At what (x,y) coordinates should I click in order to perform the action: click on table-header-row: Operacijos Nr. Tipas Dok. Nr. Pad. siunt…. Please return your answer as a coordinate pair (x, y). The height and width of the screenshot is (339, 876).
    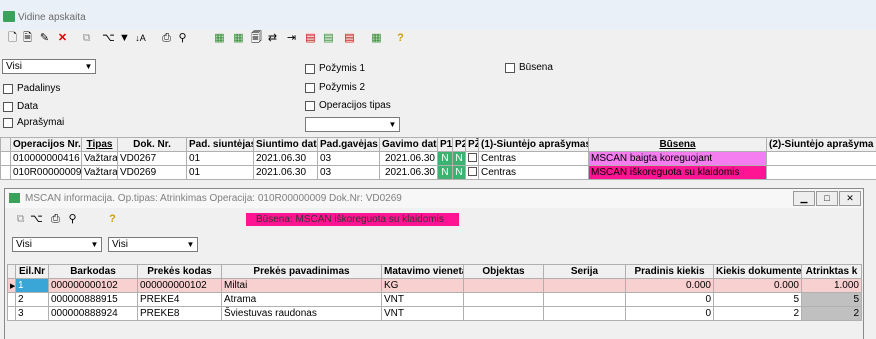
    Looking at the image, I should click on (438, 144).